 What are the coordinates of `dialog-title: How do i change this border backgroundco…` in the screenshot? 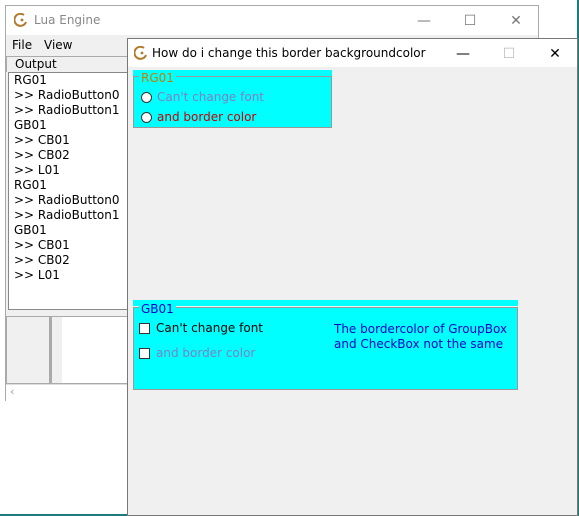 It's located at (289, 53).